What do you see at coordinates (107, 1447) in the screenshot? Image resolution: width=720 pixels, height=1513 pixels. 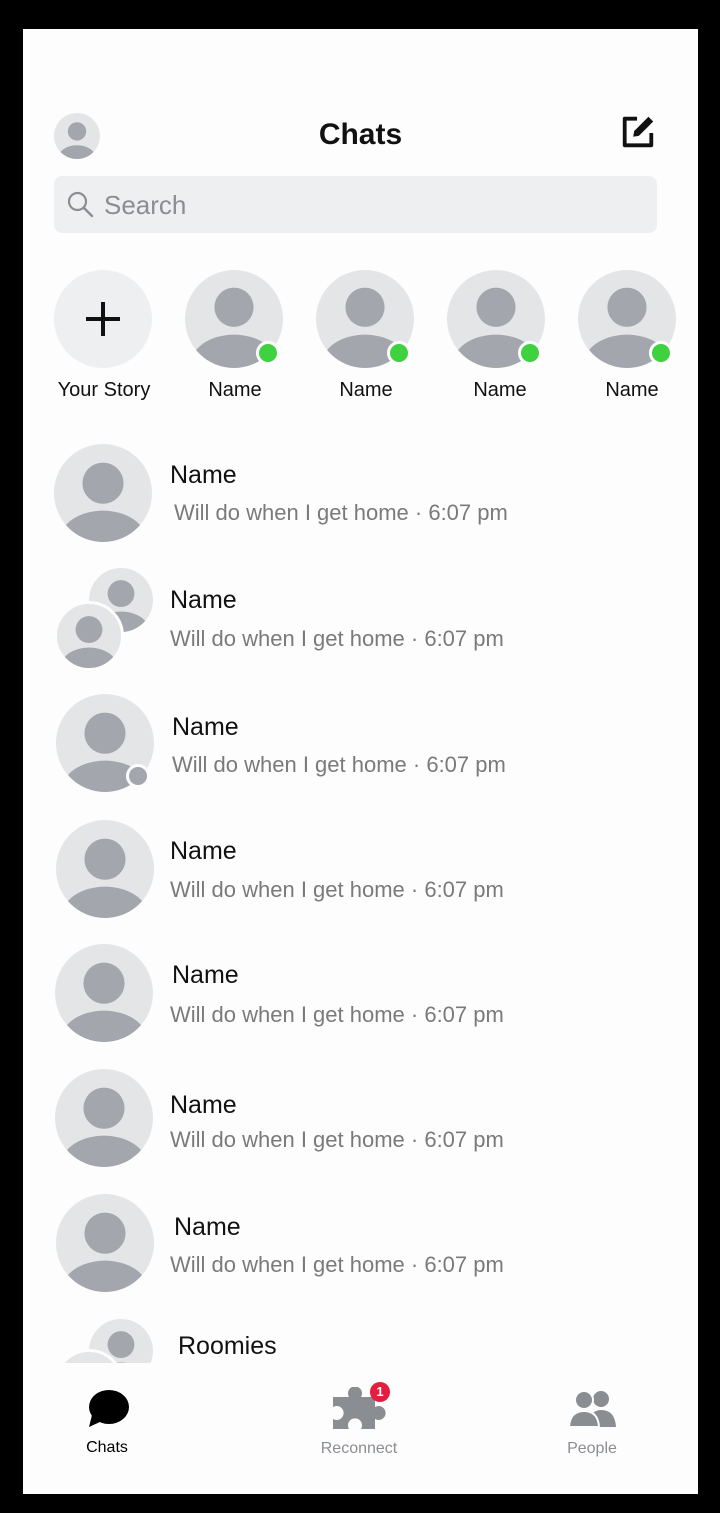 I see `tab-label: Chats` at bounding box center [107, 1447].